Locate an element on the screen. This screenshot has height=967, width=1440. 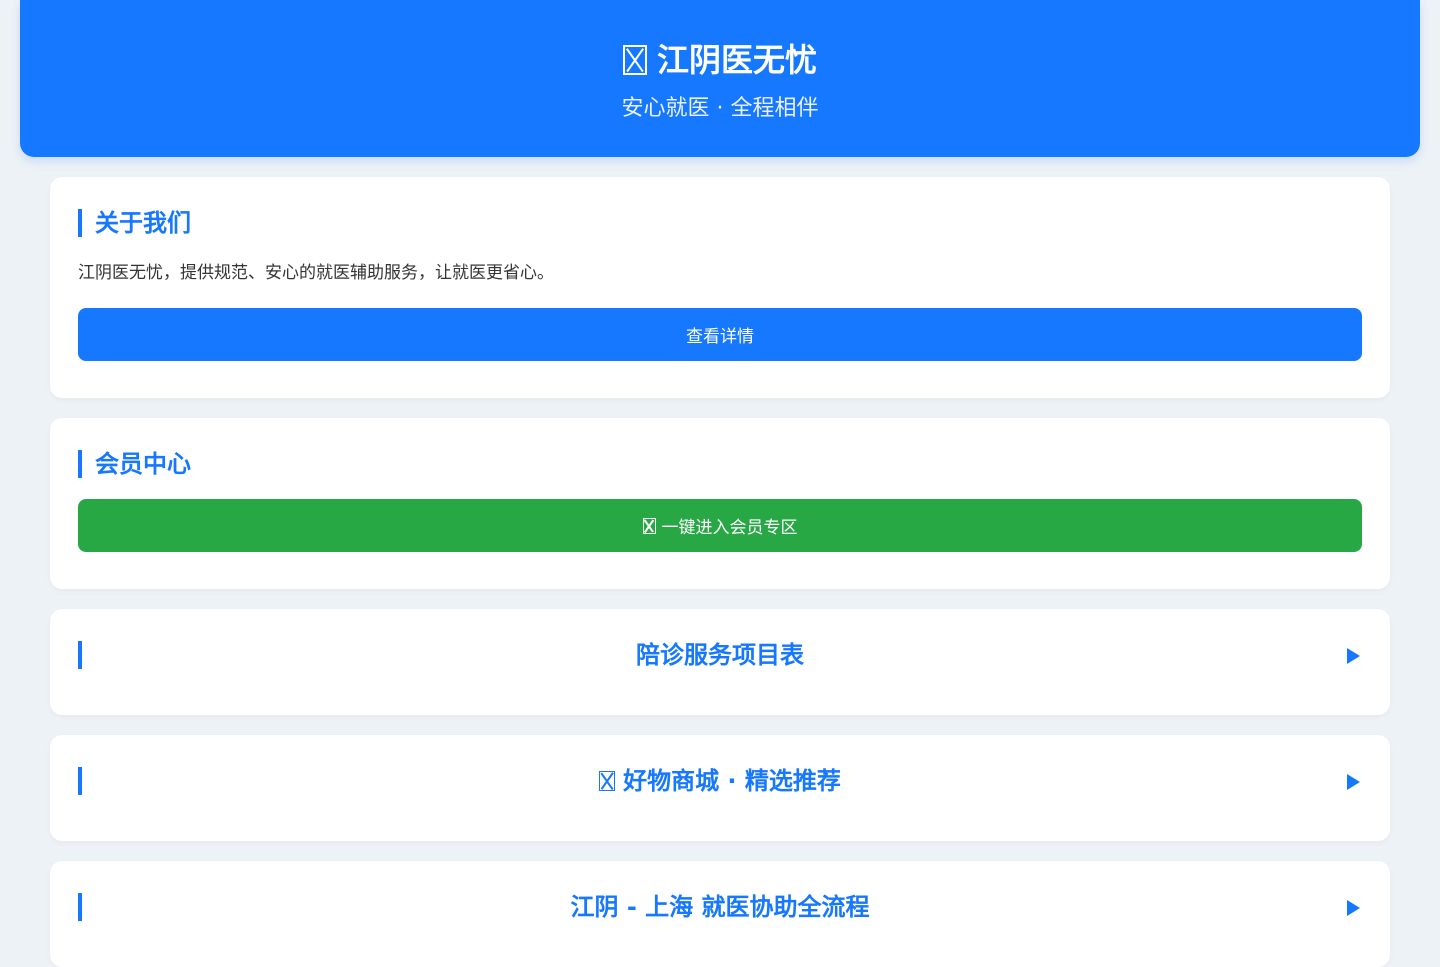
mall-title: 好物商城 · 精选推荐 is located at coordinates (720, 781).